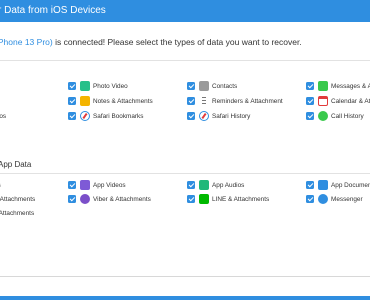 The height and width of the screenshot is (300, 370). What do you see at coordinates (85, 101) in the screenshot?
I see `notes-icon` at bounding box center [85, 101].